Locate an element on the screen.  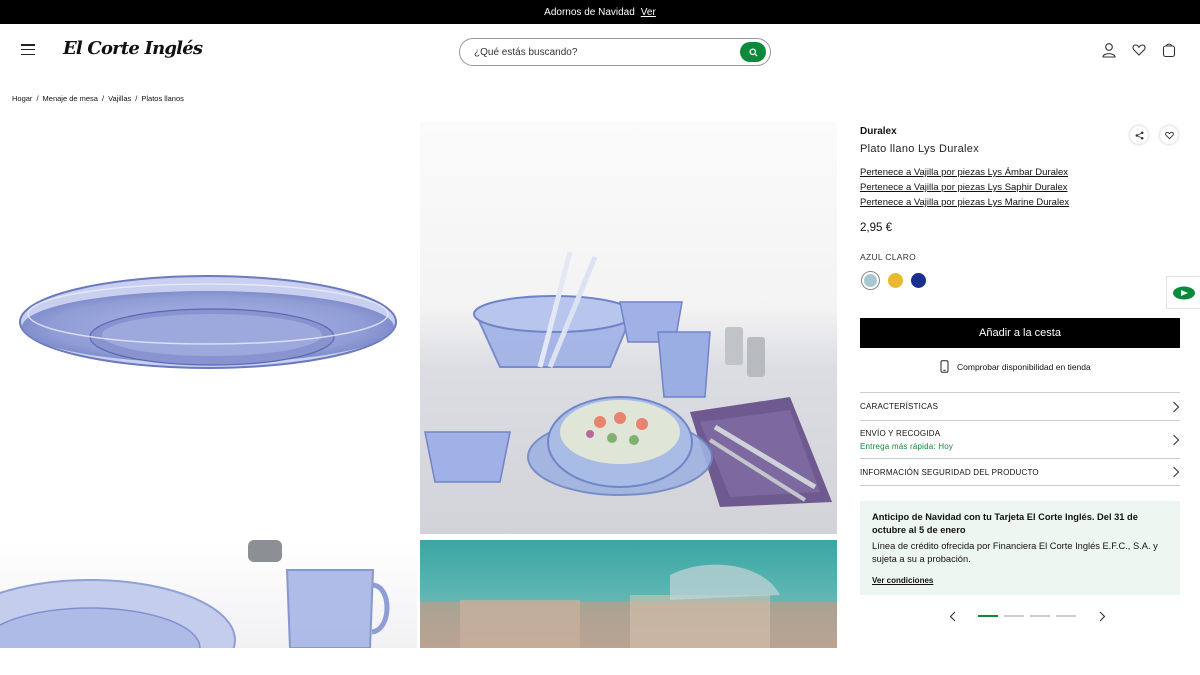
swatch-azul-claro is located at coordinates (870, 280).